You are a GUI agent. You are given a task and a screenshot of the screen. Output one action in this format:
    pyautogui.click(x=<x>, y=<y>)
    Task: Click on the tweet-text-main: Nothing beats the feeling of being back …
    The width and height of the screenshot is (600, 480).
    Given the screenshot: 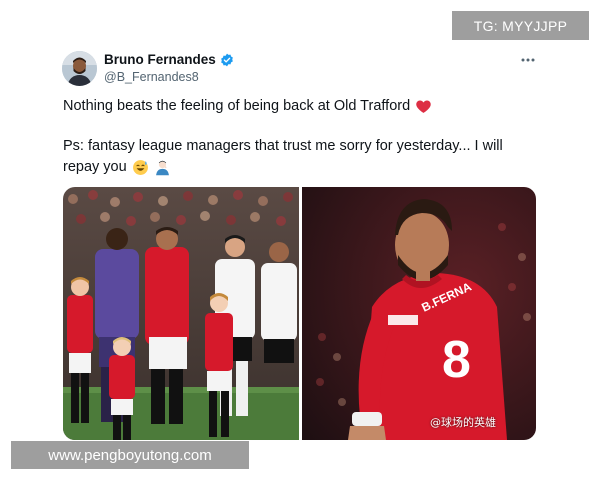 What is the action you would take?
    pyautogui.click(x=237, y=106)
    